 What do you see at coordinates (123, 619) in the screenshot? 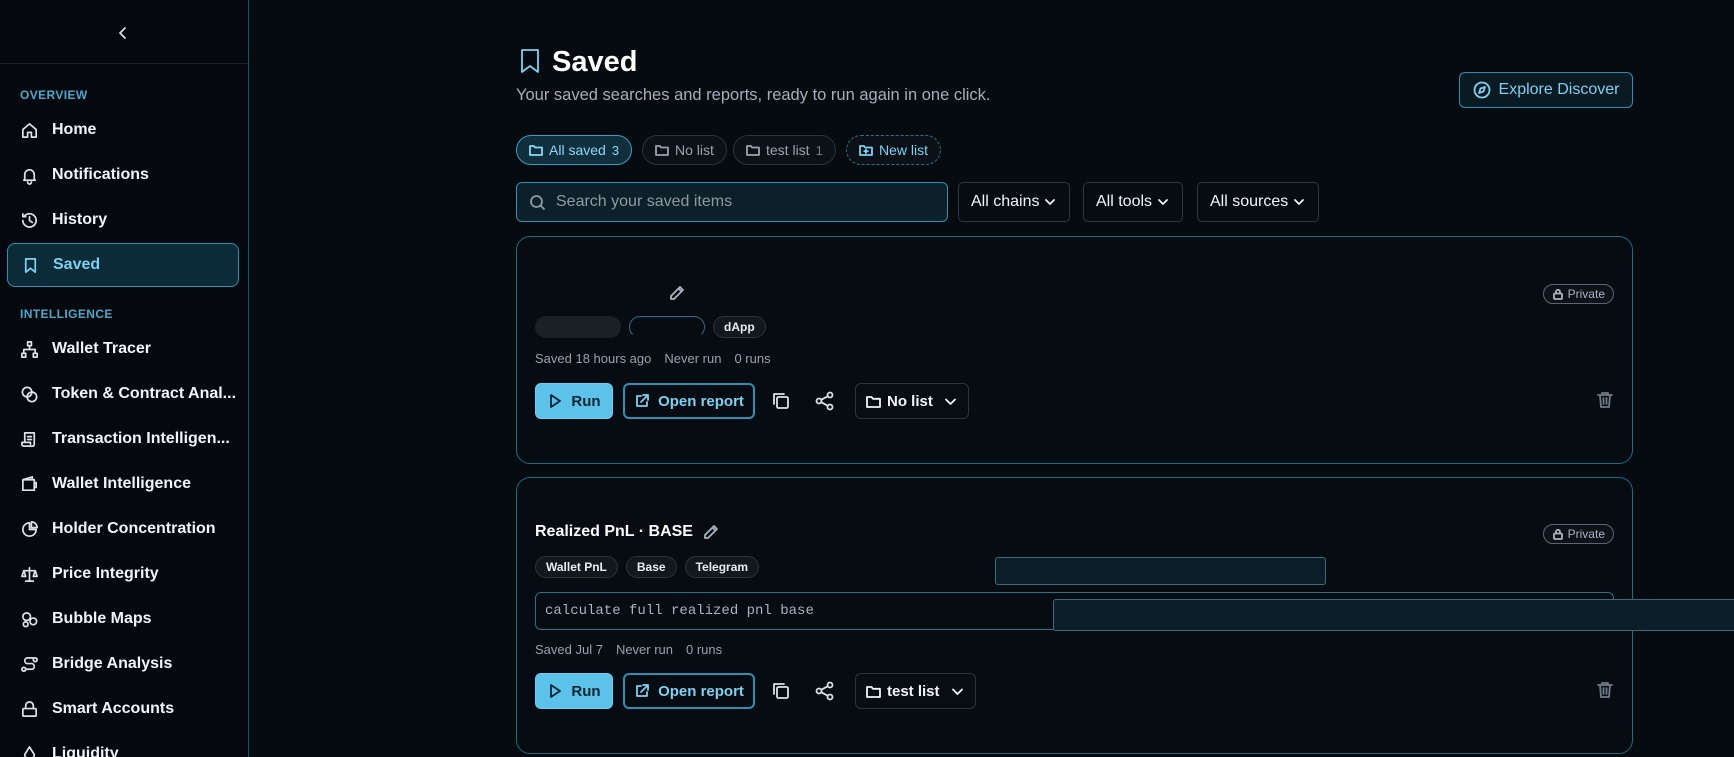
I see `sidebar-item-bubble-maps: Bubble Maps` at bounding box center [123, 619].